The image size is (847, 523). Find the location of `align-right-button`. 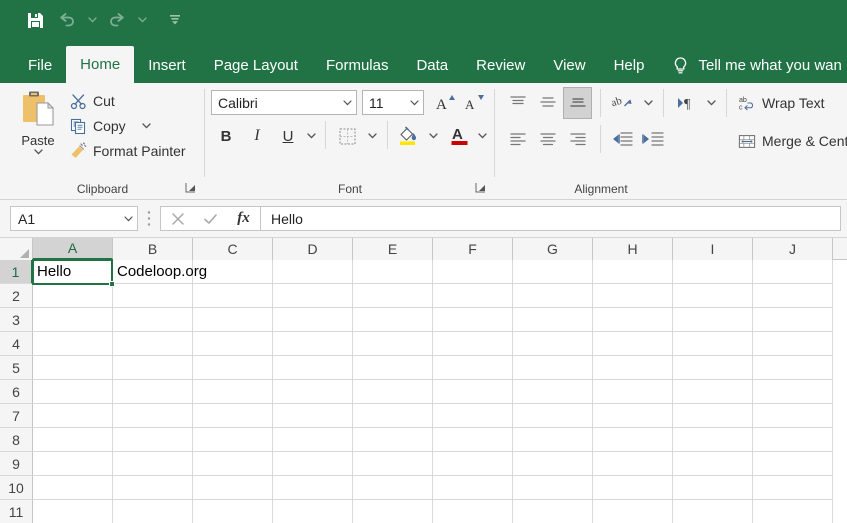

align-right-button is located at coordinates (578, 139).